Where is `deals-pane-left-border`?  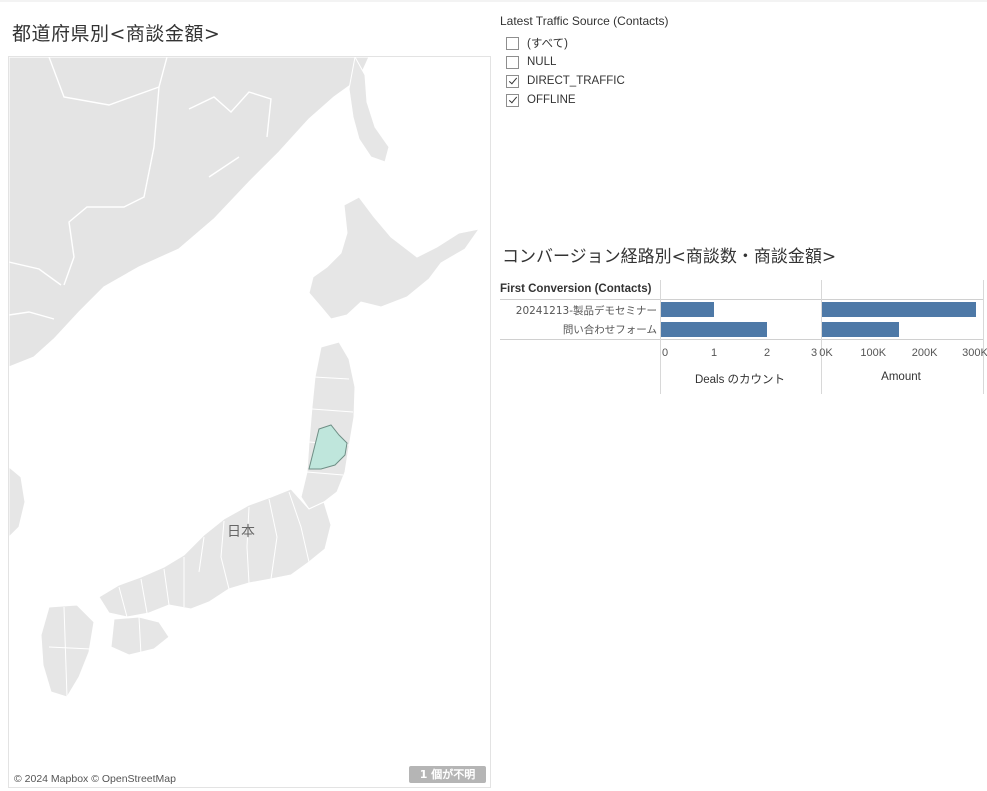 deals-pane-left-border is located at coordinates (660, 337).